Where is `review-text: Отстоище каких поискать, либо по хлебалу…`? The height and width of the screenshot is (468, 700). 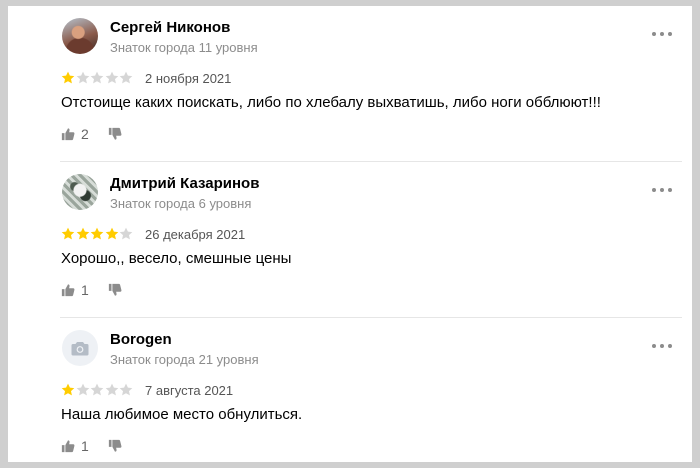
review-text: Отстоище каких поискать, либо по хлебалу… is located at coordinates (331, 102).